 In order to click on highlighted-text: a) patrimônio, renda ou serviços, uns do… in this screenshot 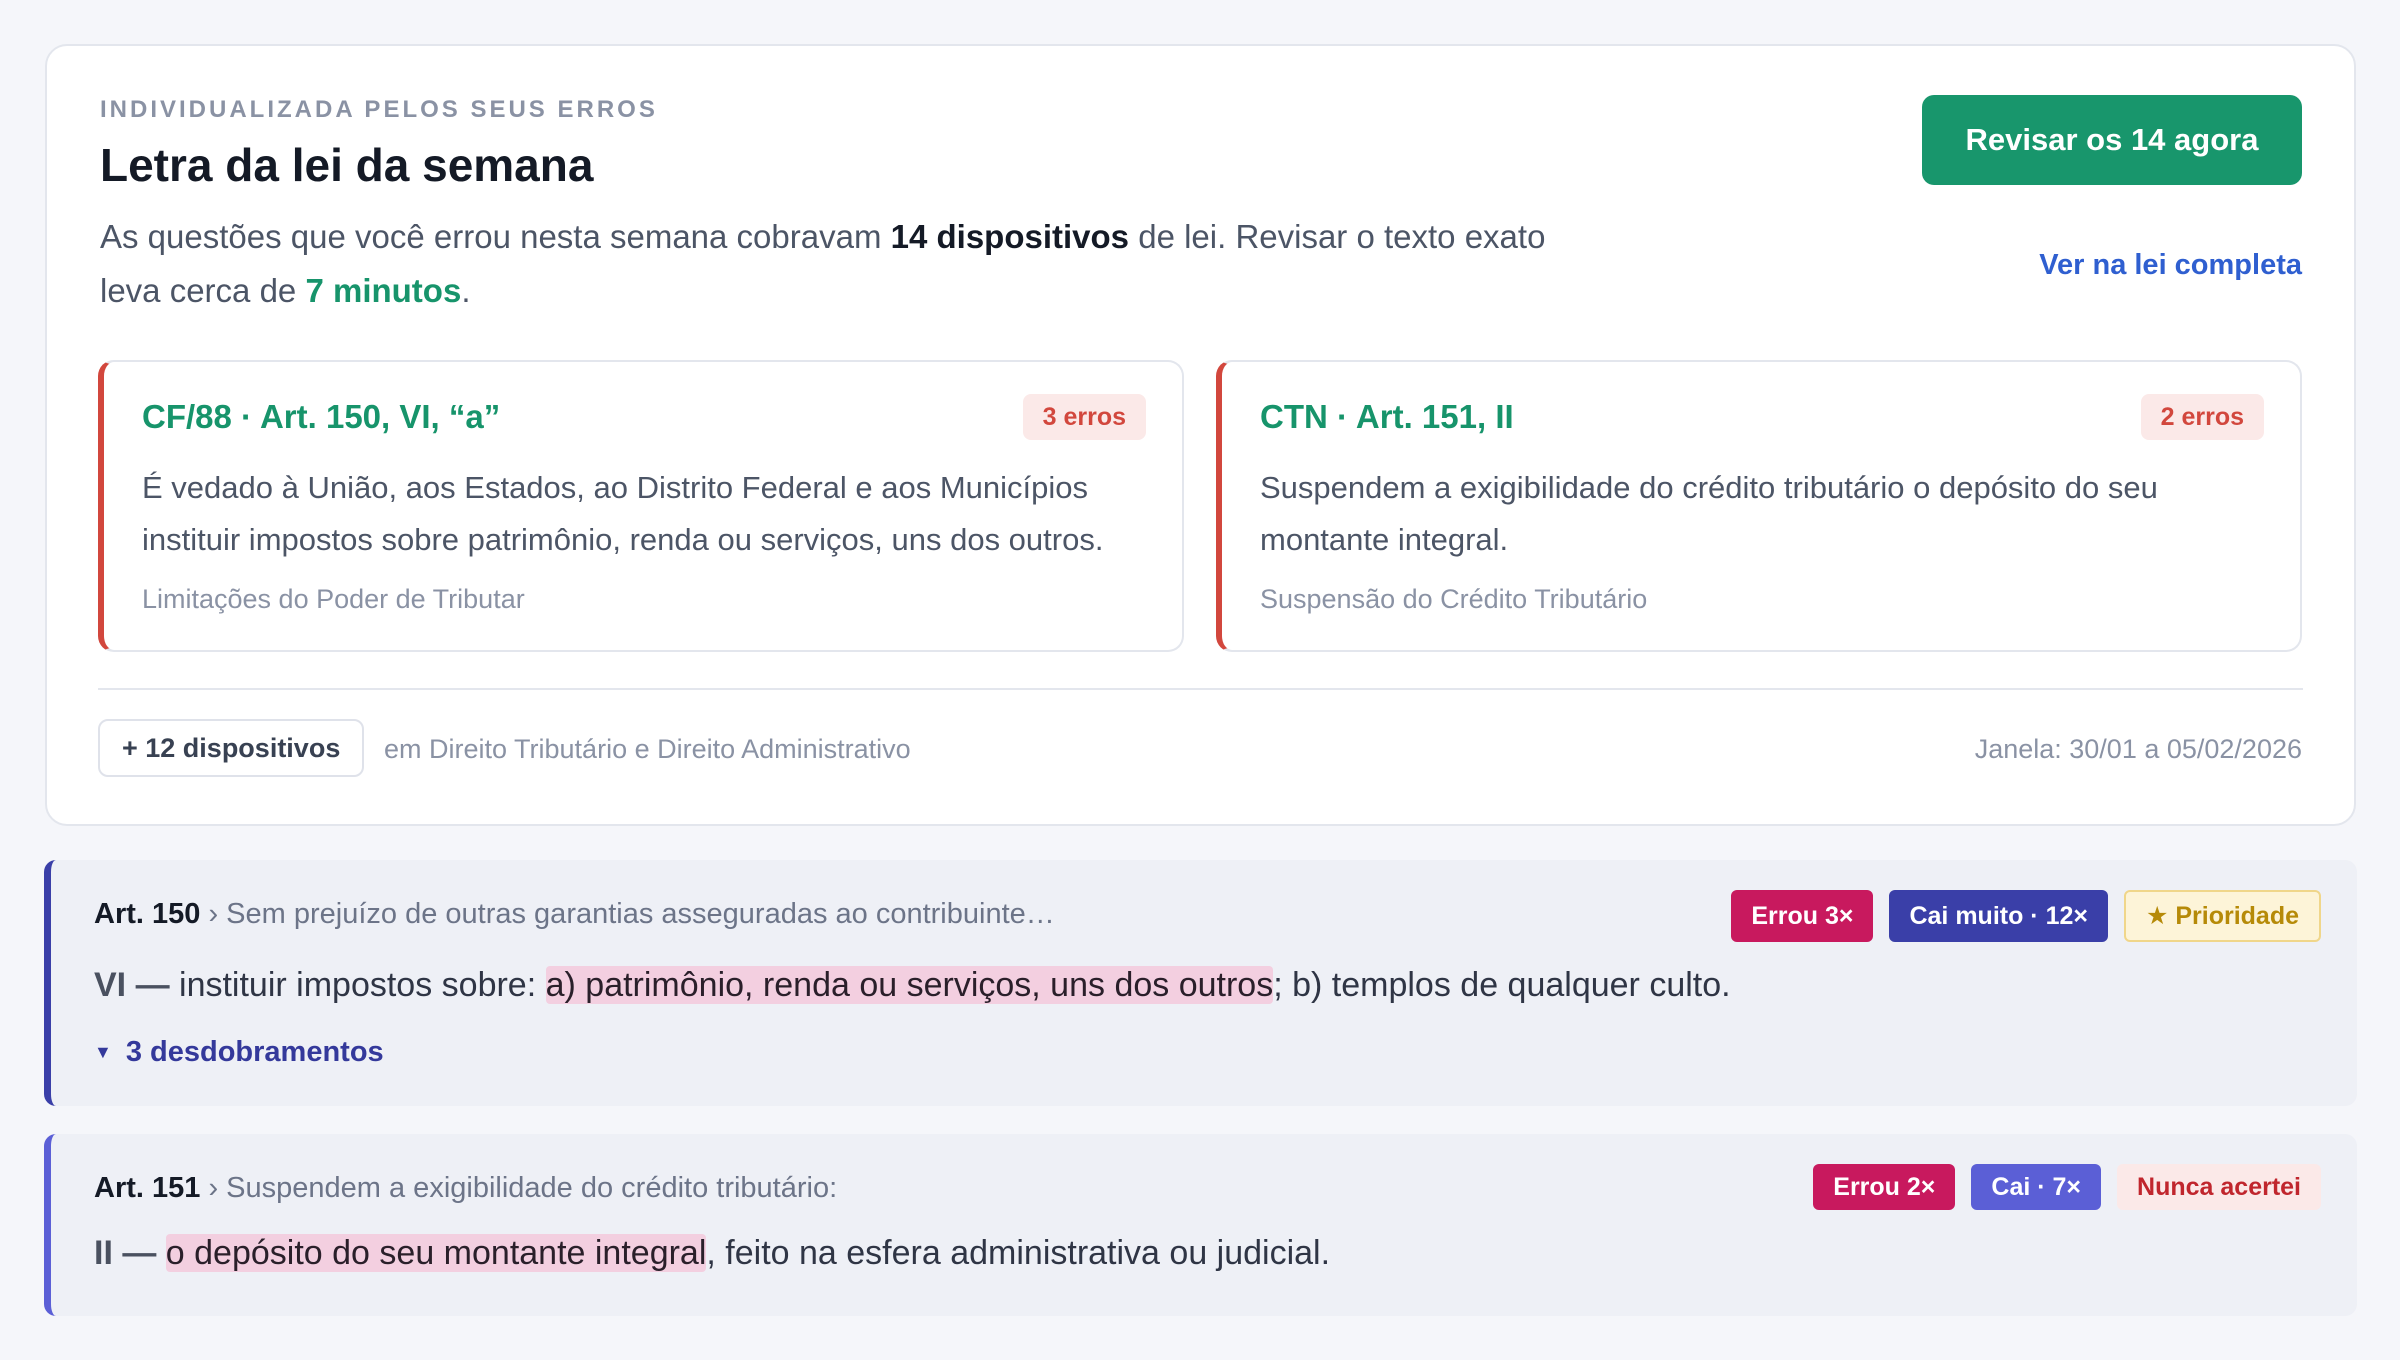, I will do `click(909, 985)`.